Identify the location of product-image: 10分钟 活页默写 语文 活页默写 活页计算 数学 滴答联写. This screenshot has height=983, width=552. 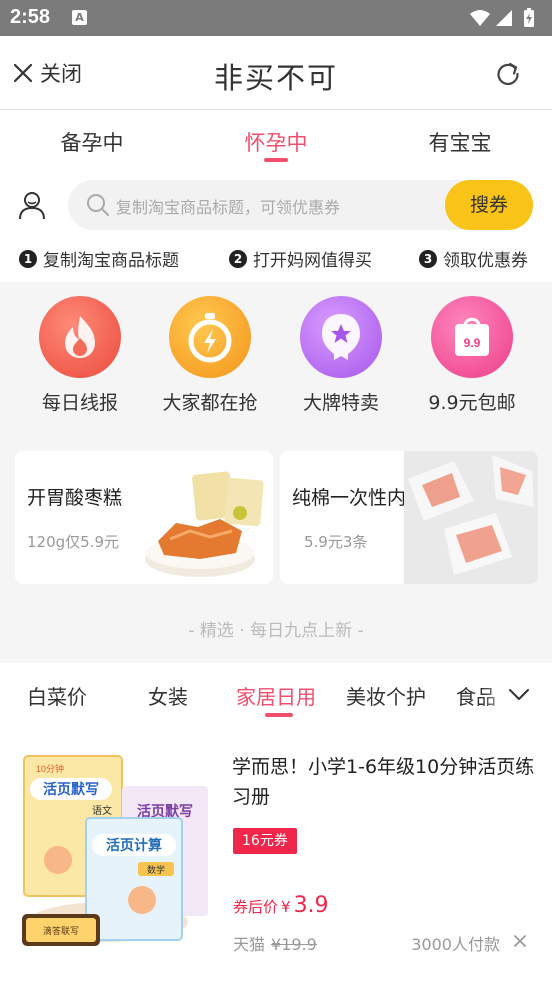
(116, 850).